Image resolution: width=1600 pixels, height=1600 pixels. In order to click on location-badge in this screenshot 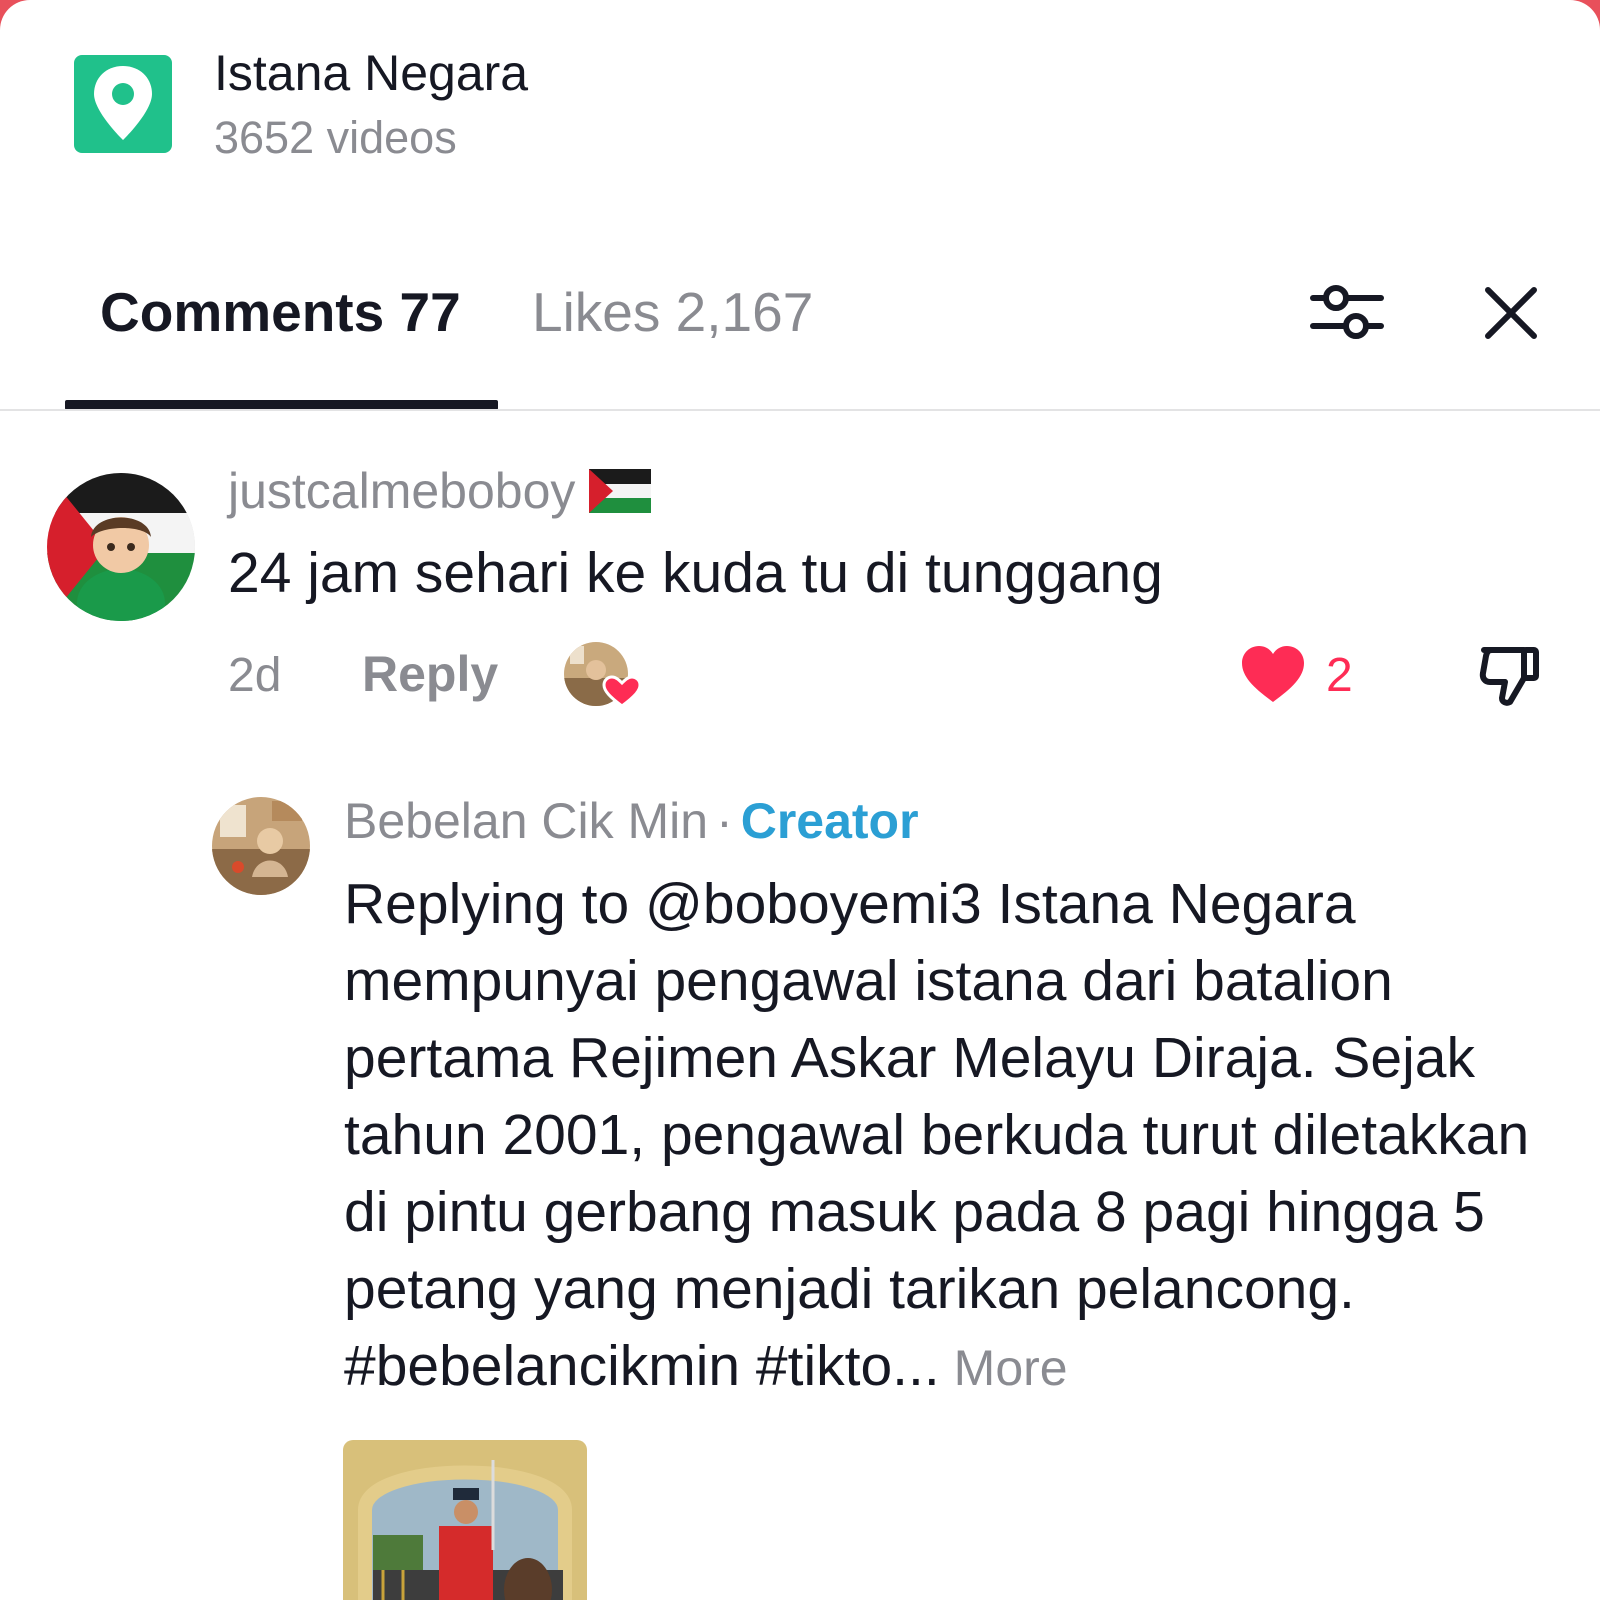, I will do `click(123, 104)`.